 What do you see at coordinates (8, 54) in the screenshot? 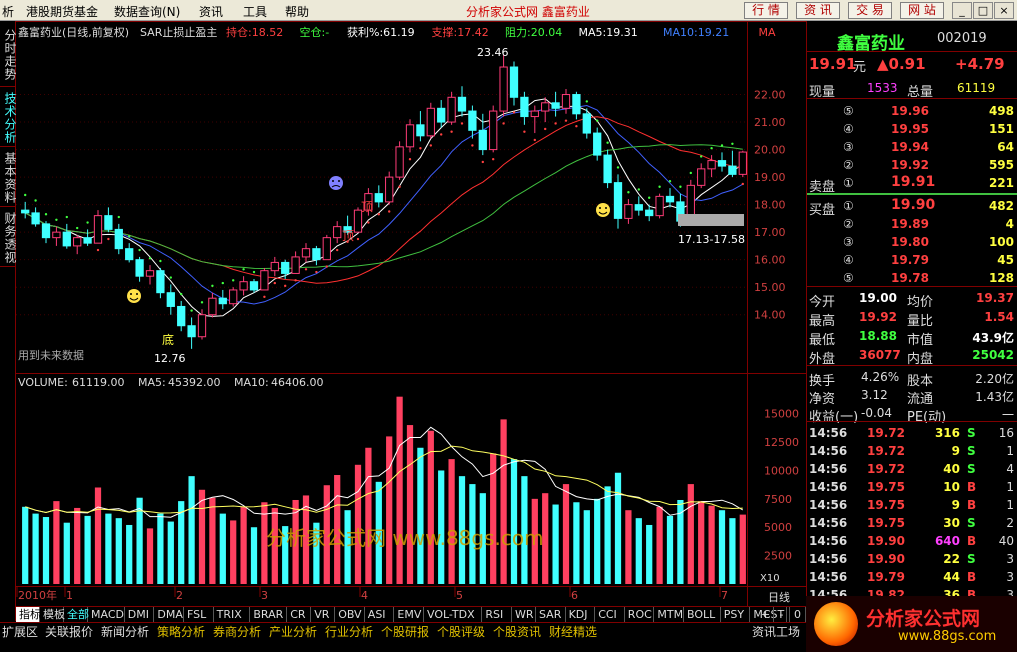
I see `tab-intraday: 分时走势` at bounding box center [8, 54].